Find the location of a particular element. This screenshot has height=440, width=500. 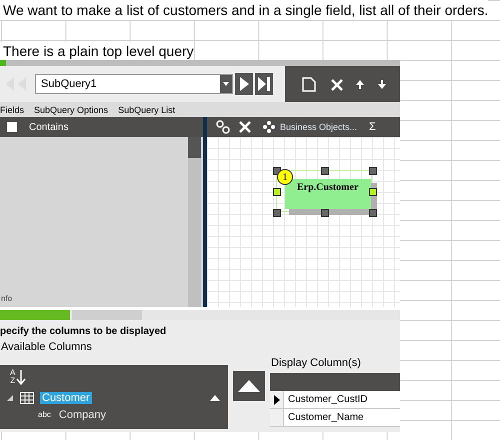

up-triangle-icon is located at coordinates (249, 386).